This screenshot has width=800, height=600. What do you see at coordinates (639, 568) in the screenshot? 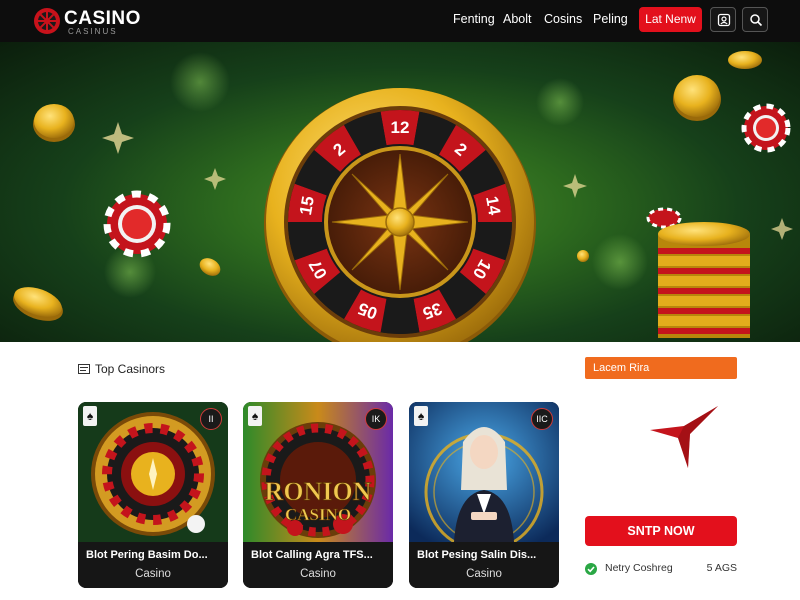
I see `status-label: Netry Coshreg` at bounding box center [639, 568].